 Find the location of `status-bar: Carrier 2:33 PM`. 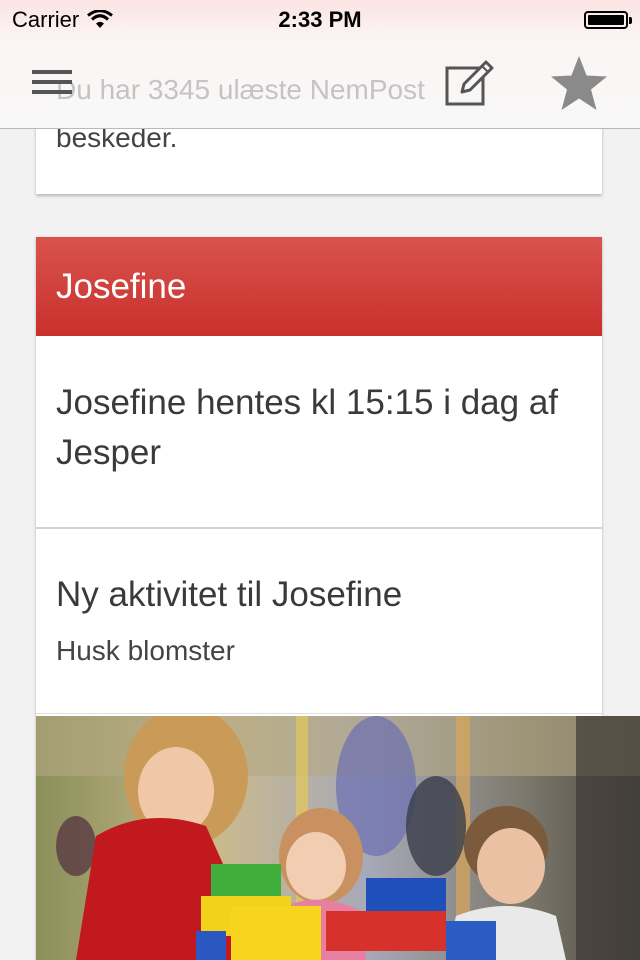

status-bar: Carrier 2:33 PM is located at coordinates (320, 20).